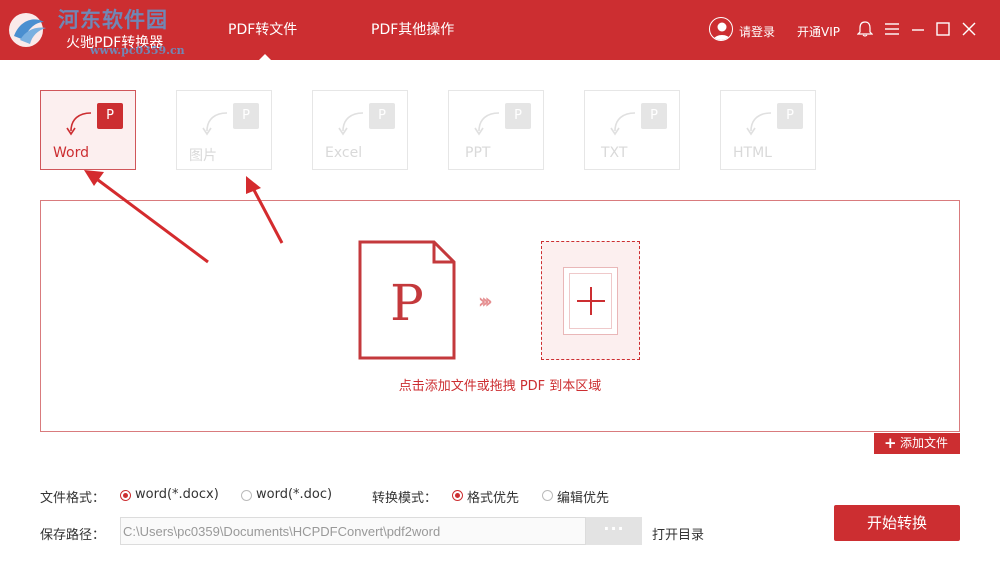  What do you see at coordinates (614, 531) in the screenshot?
I see `browse-button: ···` at bounding box center [614, 531].